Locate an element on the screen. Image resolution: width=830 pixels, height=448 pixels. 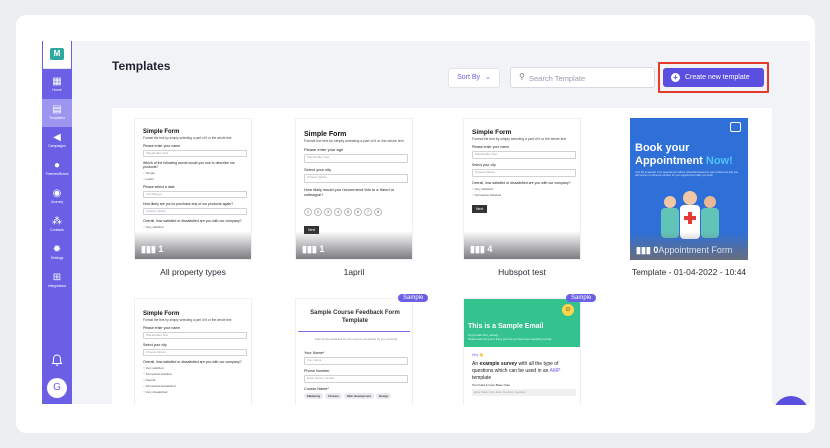
home-icon: ▦ is located at coordinates (57, 81).